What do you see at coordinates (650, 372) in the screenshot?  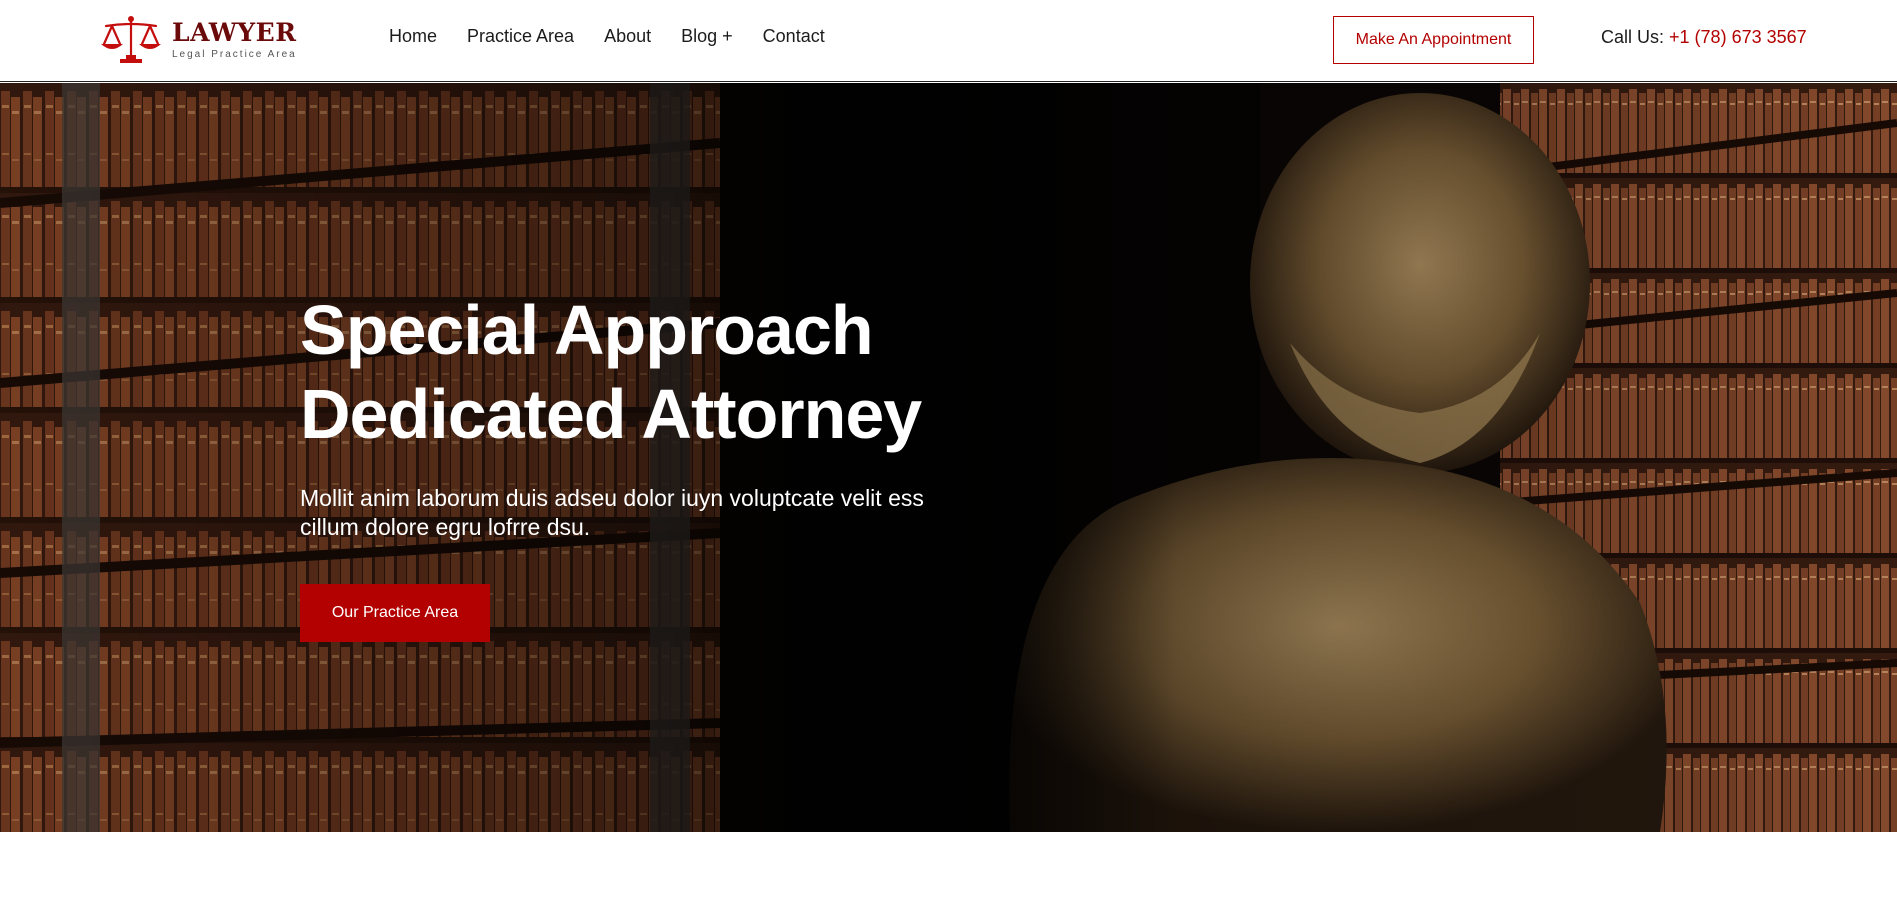 I see `hero-title: Special Approach Dedicated Attorney` at bounding box center [650, 372].